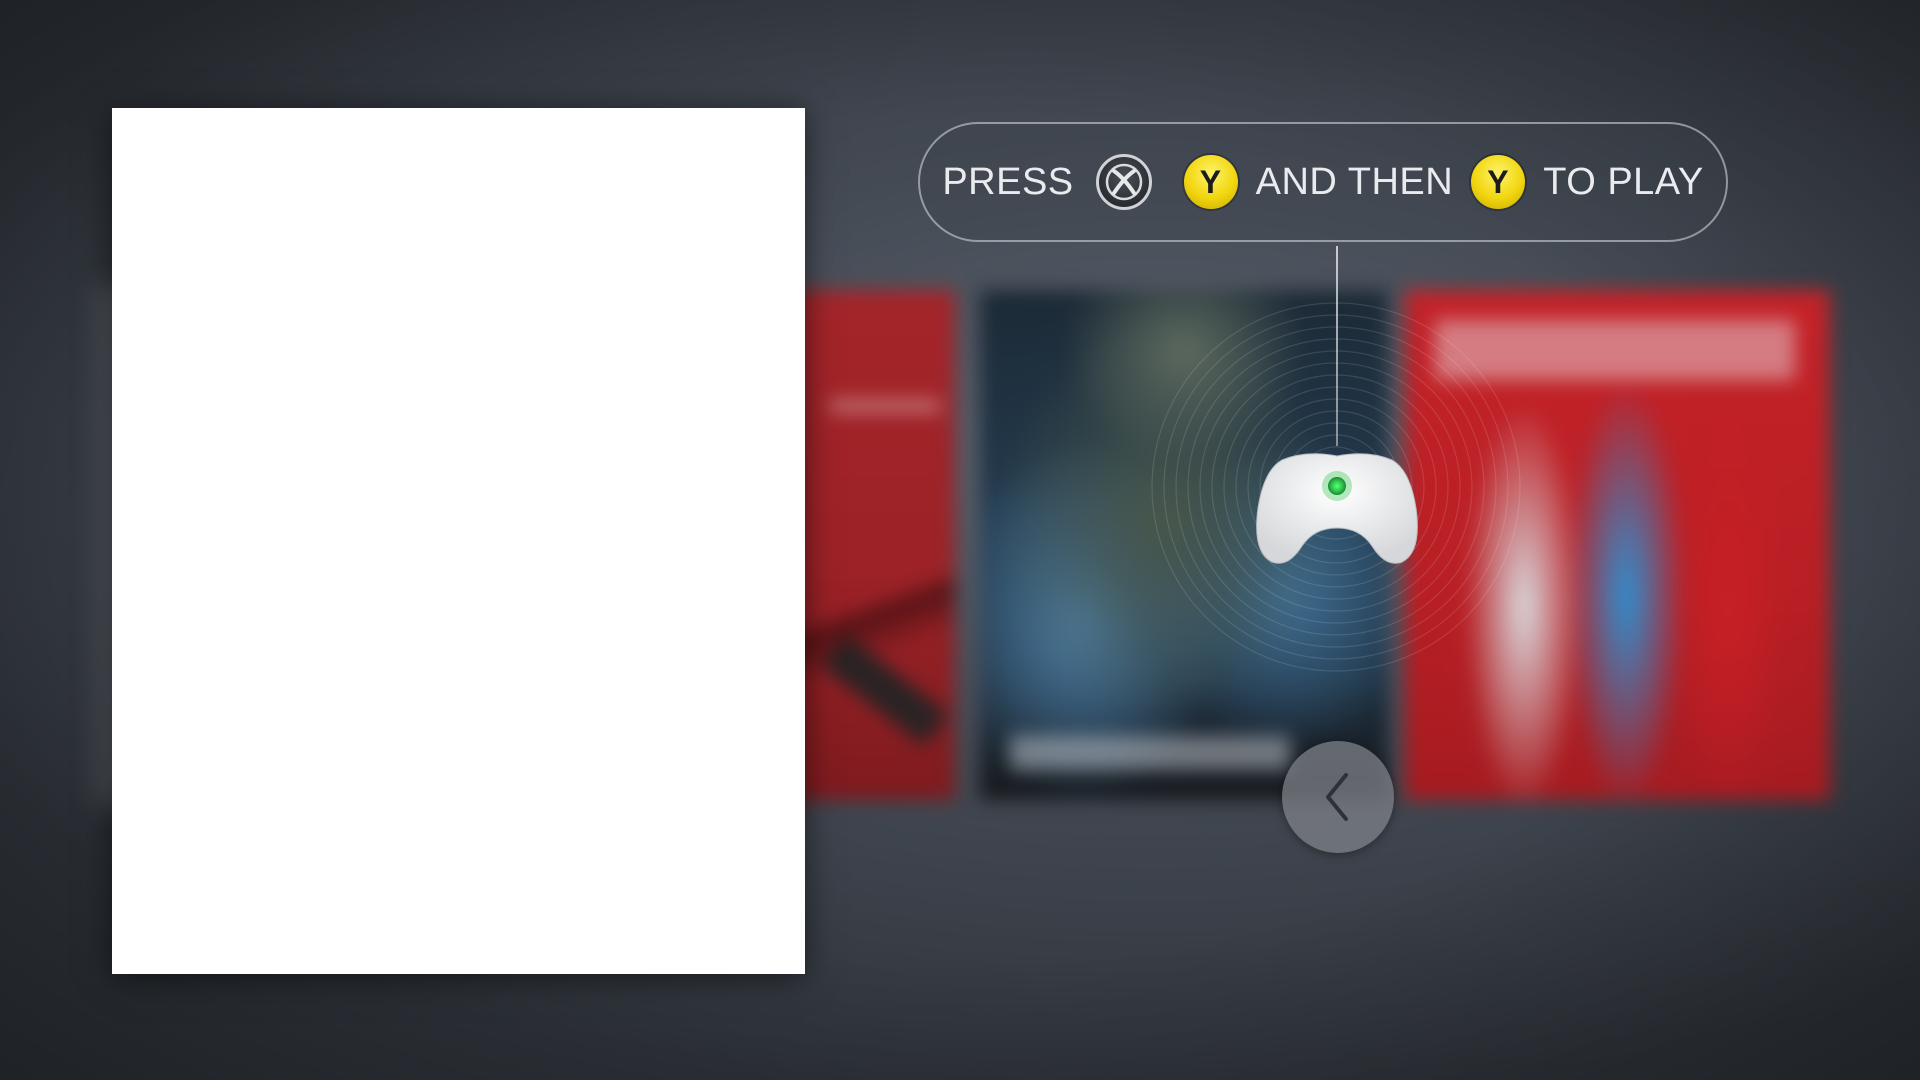 The height and width of the screenshot is (1080, 1920). What do you see at coordinates (1623, 181) in the screenshot?
I see `to-play-label: TO PLAY` at bounding box center [1623, 181].